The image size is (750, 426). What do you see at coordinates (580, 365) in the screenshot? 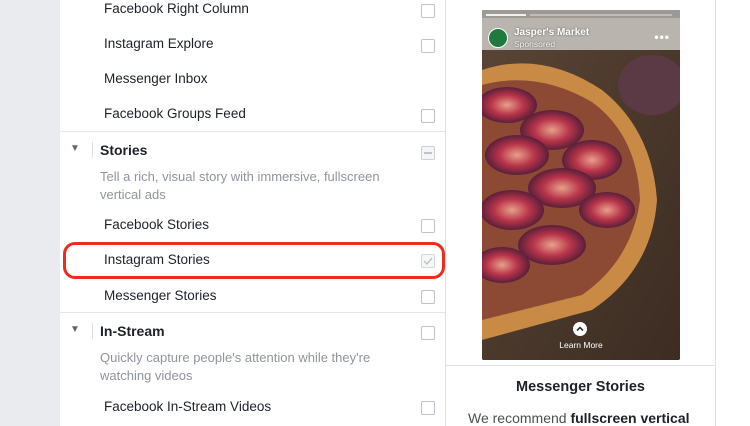
I see `preview-divider` at bounding box center [580, 365].